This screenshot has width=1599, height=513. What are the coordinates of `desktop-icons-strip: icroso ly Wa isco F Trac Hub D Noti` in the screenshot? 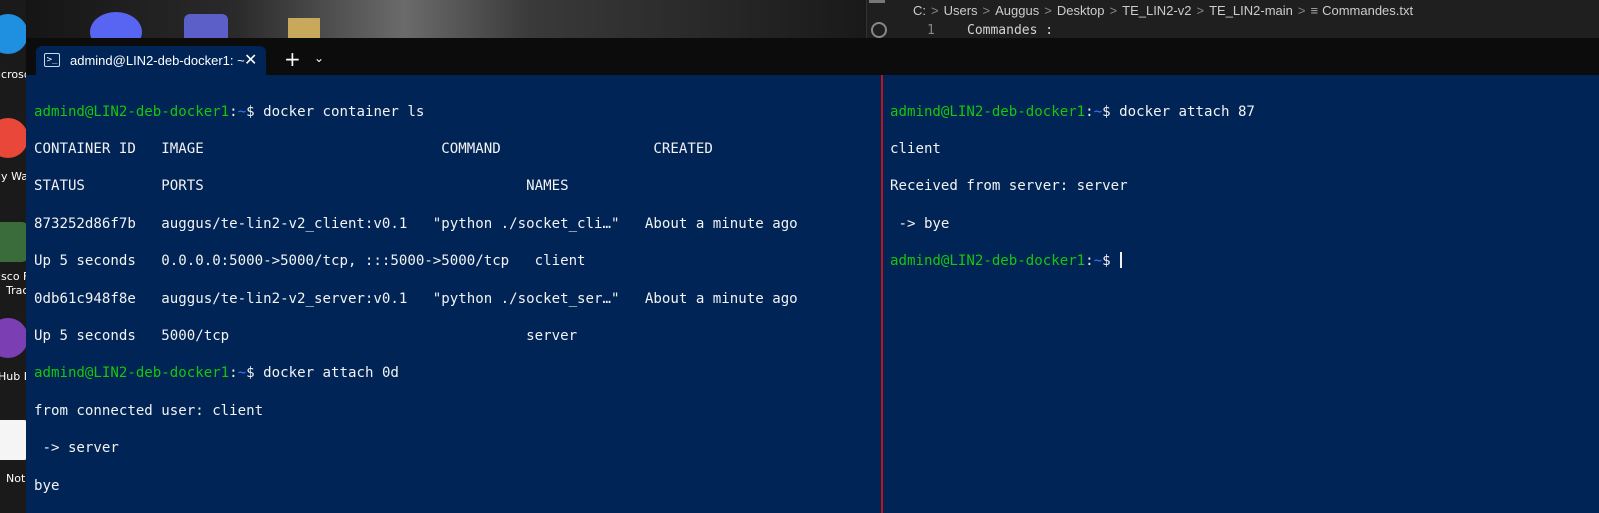 It's located at (13, 256).